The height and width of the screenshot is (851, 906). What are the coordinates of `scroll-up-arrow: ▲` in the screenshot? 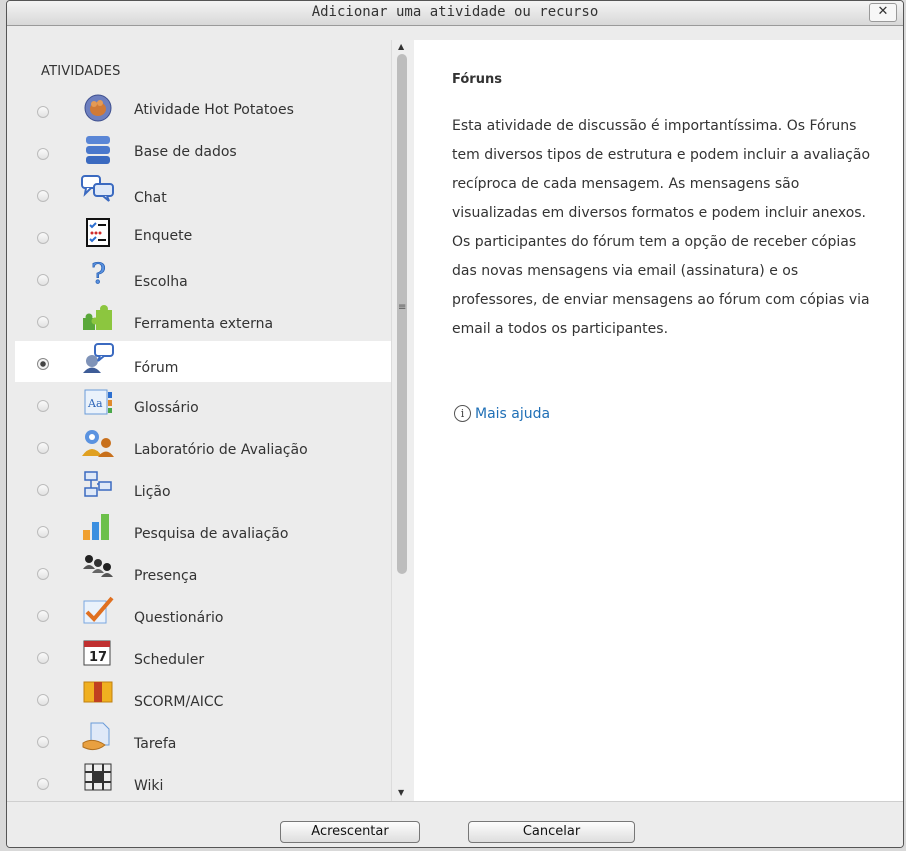 It's located at (401, 46).